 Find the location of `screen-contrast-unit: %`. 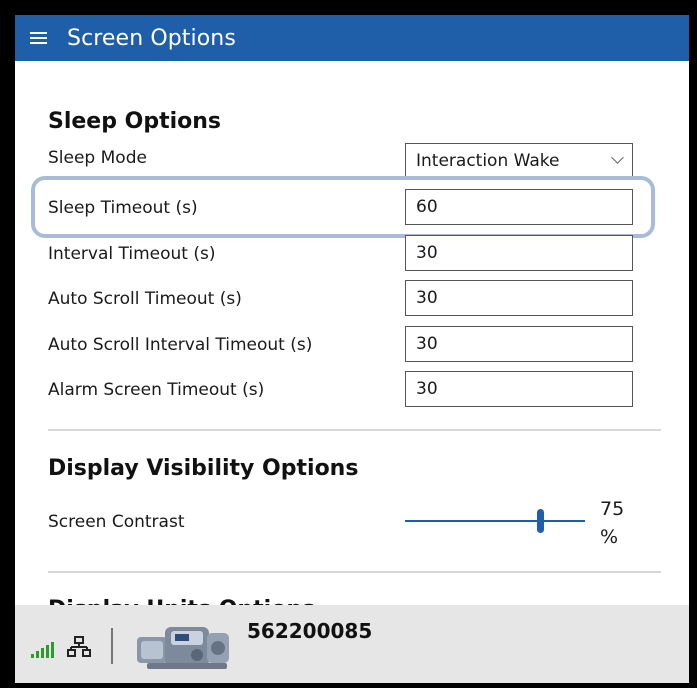

screen-contrast-unit: % is located at coordinates (609, 537).